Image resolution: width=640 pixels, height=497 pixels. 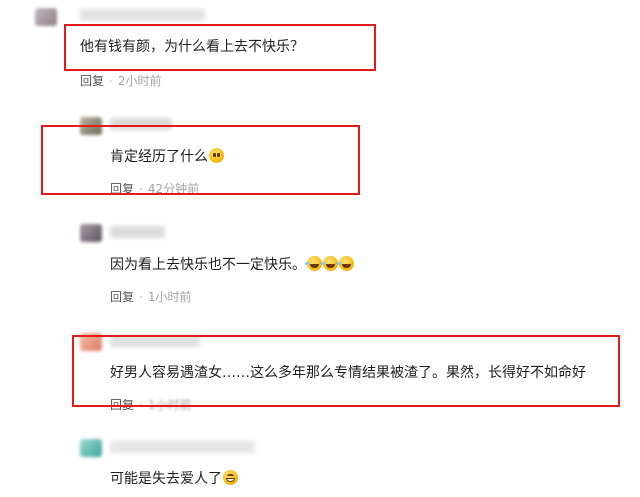 I want to click on grinning-face-icon, so click(x=230, y=477).